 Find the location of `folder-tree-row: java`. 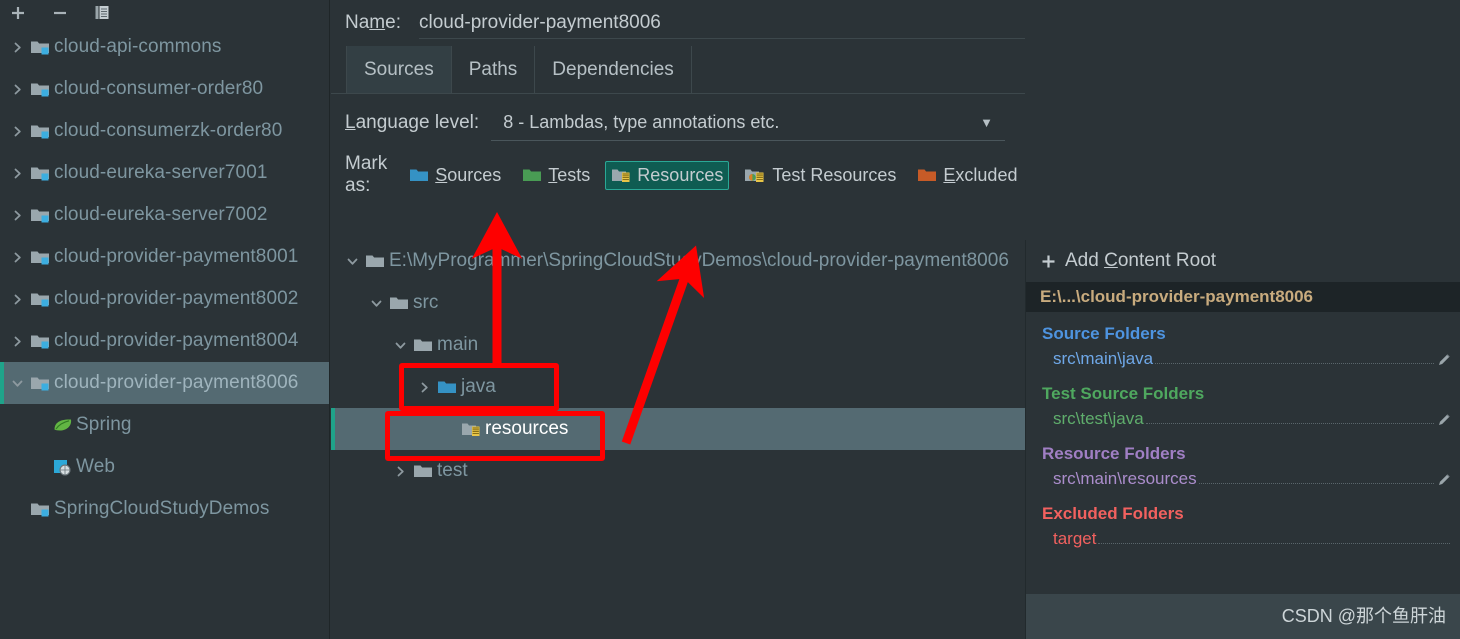

folder-tree-row: java is located at coordinates (678, 387).